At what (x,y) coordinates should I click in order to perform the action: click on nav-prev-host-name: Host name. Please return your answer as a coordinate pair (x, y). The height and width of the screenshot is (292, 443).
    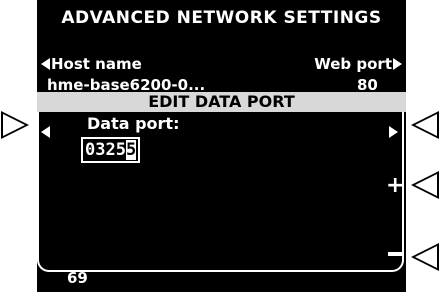
    Looking at the image, I should click on (91, 64).